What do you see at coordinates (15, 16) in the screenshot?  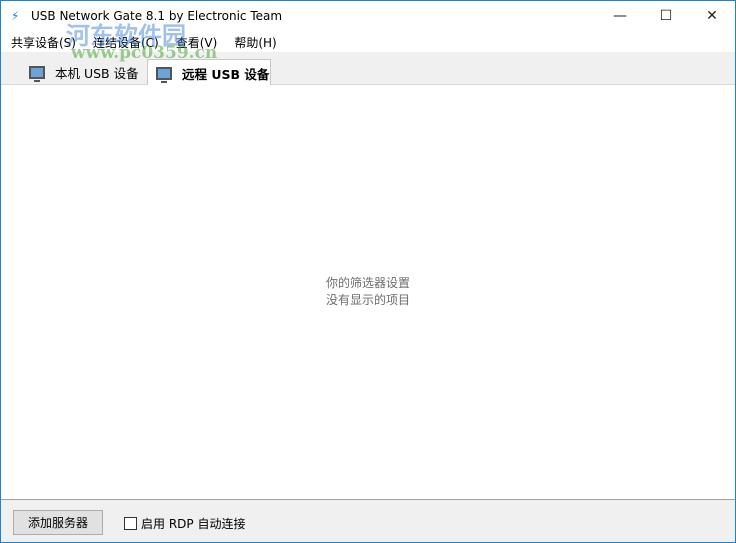 I see `usb-app-icon: ⚡` at bounding box center [15, 16].